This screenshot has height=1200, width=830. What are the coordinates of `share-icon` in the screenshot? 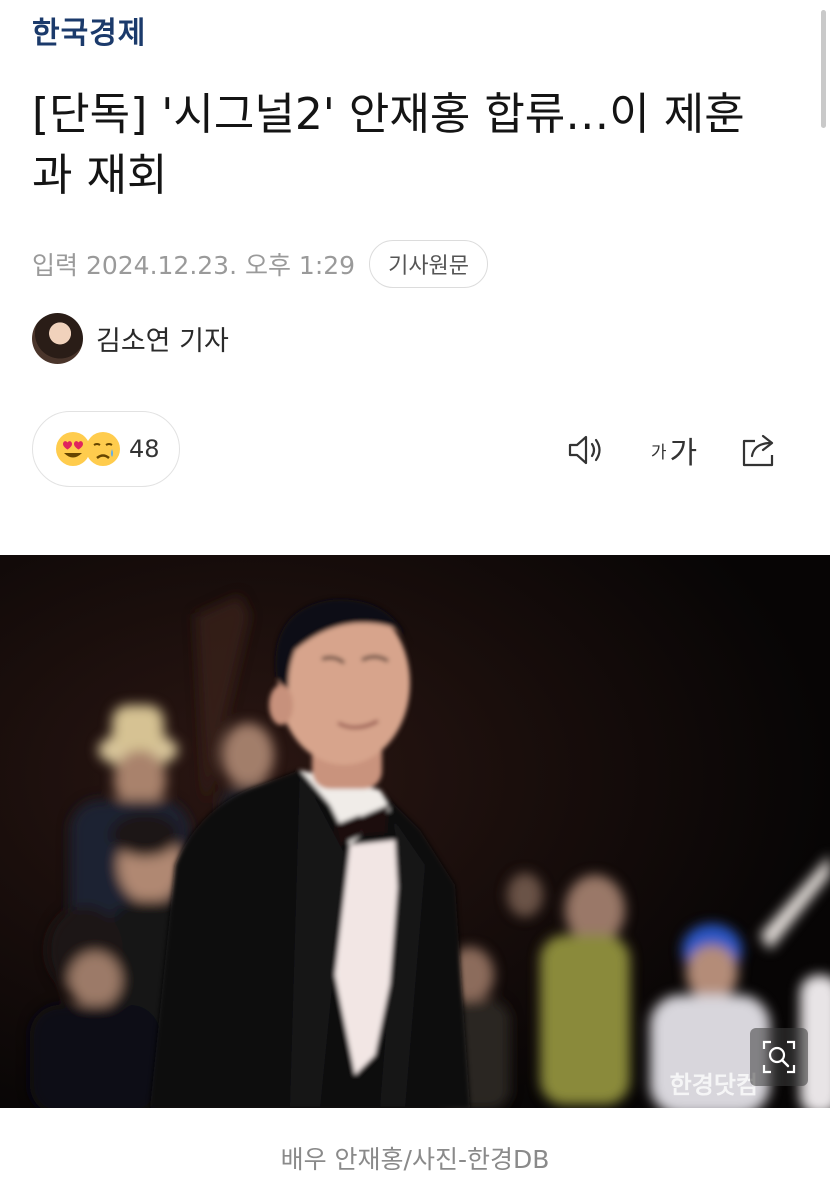 It's located at (758, 450).